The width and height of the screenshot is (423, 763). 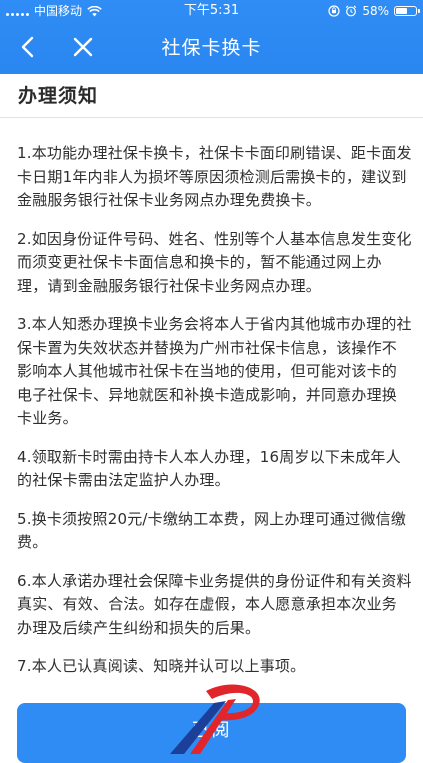 I want to click on page-title: 社保卡换卡, so click(x=211, y=48).